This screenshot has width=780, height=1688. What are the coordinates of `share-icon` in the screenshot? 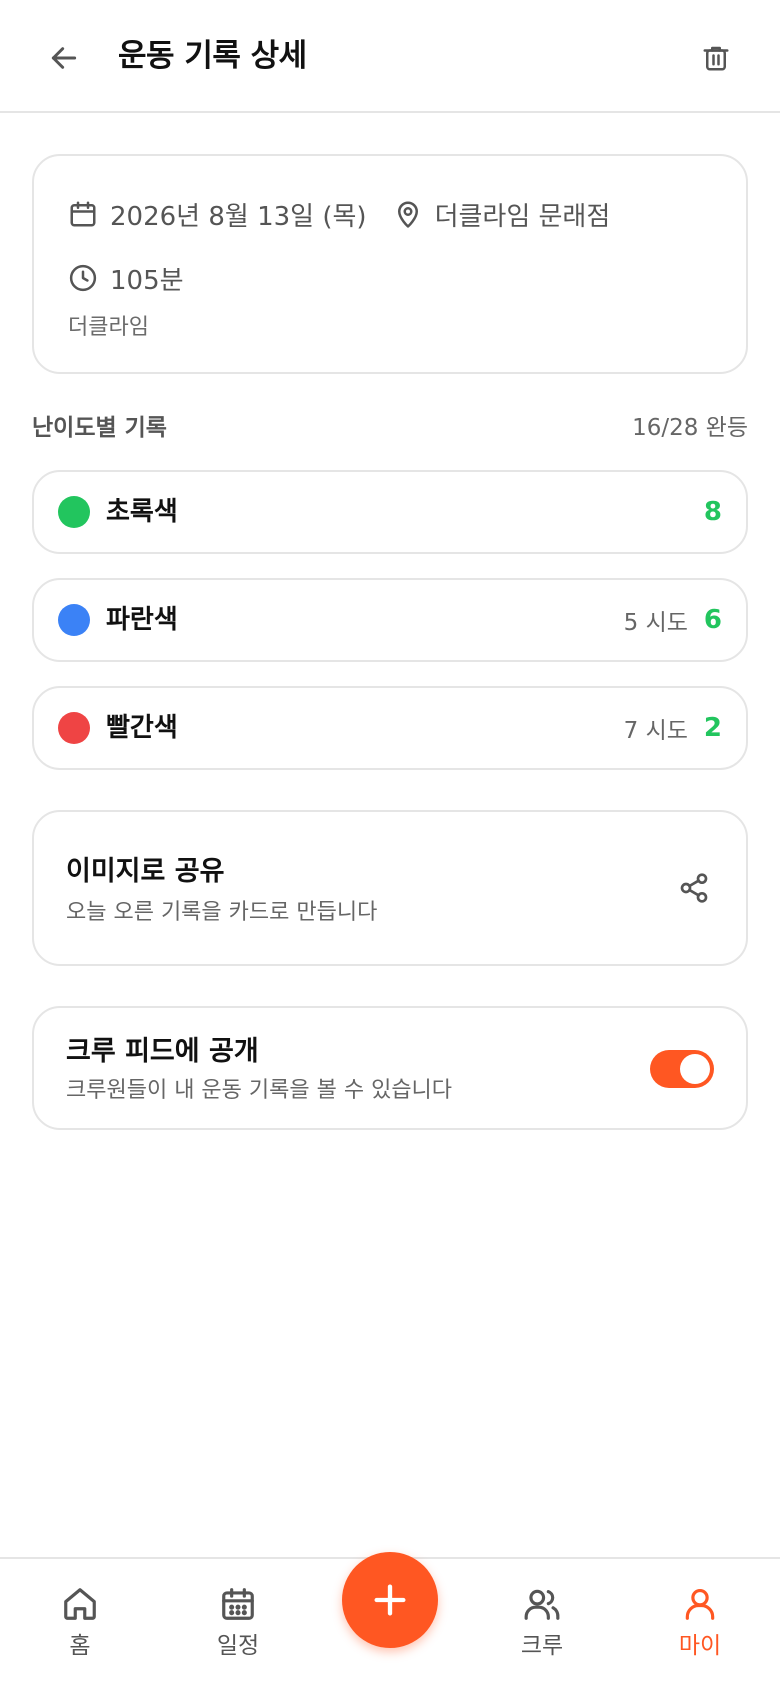 It's located at (694, 888).